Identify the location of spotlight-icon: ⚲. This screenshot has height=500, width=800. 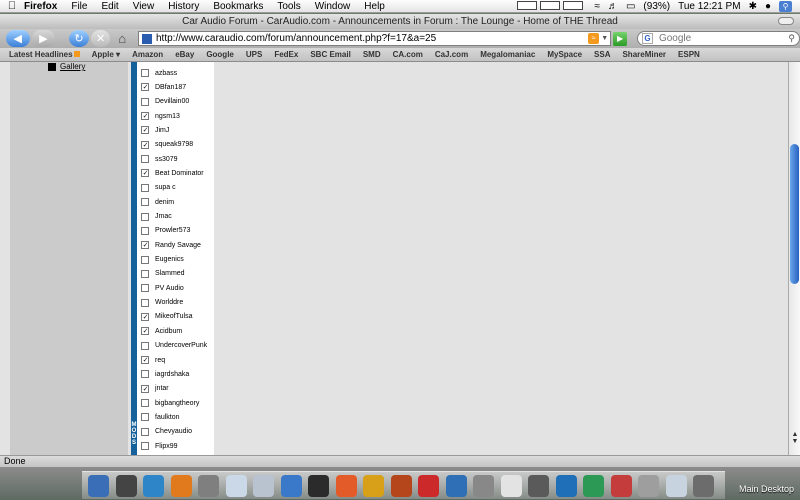
(785, 6).